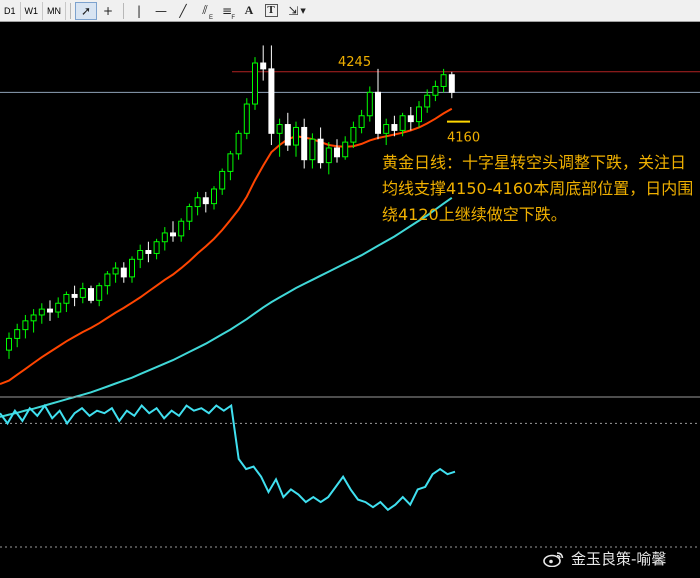 Image resolution: width=700 pixels, height=578 pixels. I want to click on support-label: 4160, so click(463, 138).